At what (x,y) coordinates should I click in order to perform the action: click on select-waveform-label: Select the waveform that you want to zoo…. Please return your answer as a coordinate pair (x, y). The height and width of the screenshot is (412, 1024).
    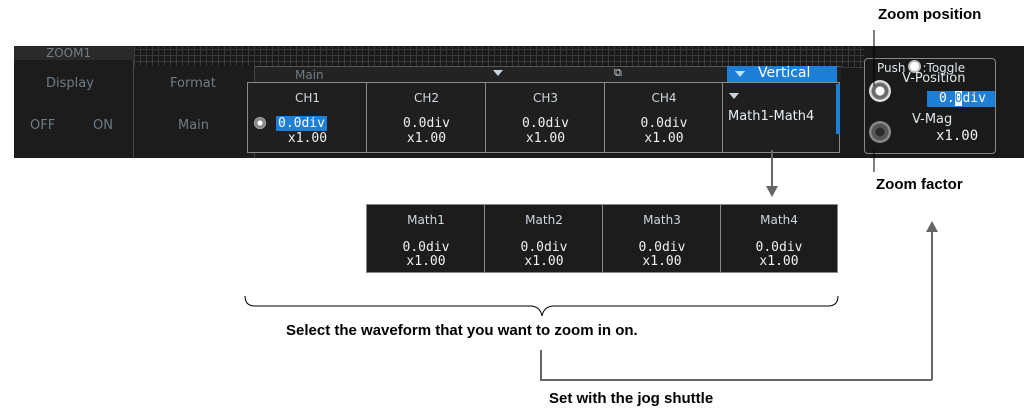
    Looking at the image, I should click on (462, 330).